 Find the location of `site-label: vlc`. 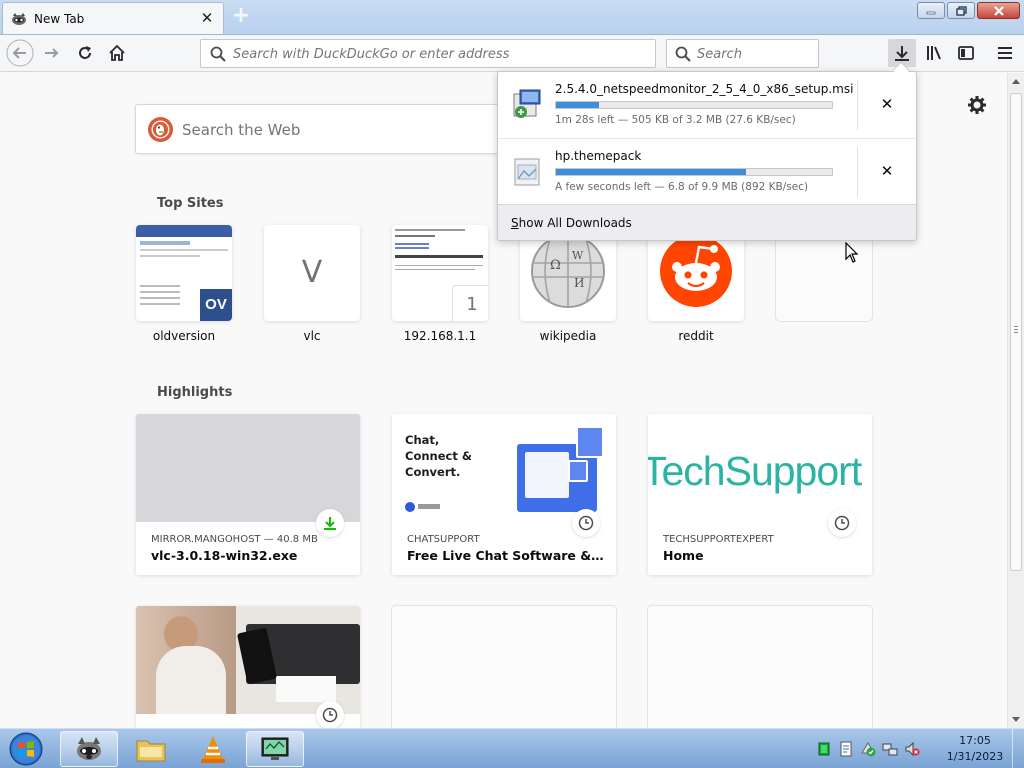

site-label: vlc is located at coordinates (312, 336).